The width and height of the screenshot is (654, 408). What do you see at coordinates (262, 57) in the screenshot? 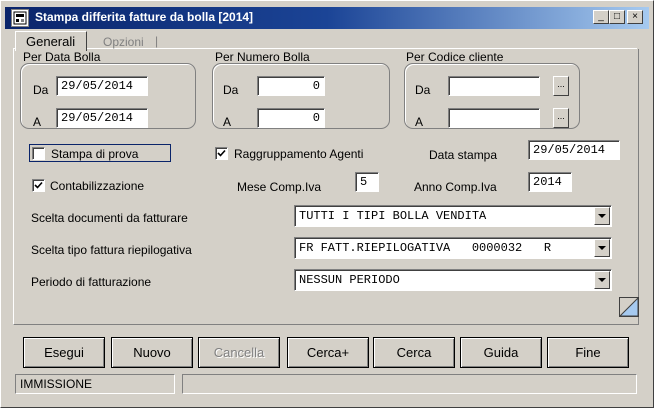
I see `group-title-numero-bolla: Per Numero Bolla` at bounding box center [262, 57].